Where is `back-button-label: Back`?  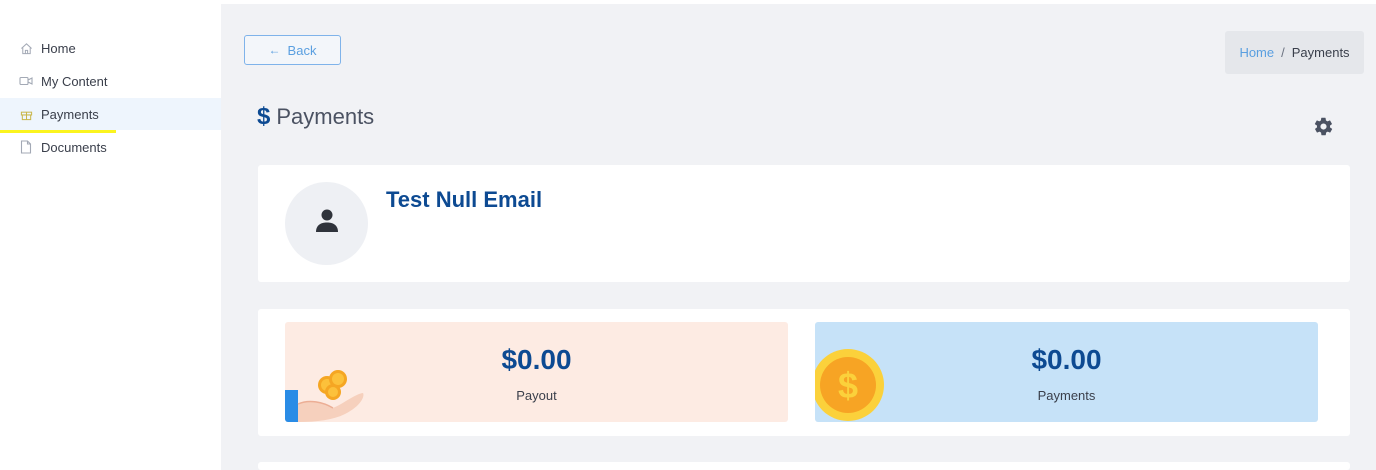
back-button-label: Back is located at coordinates (302, 50).